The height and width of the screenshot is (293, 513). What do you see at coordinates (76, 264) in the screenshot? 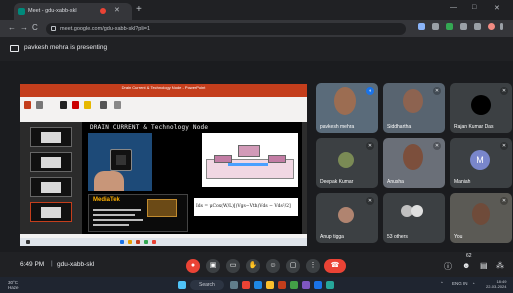
I see `meeting-code: gdu-xabb-skl` at bounding box center [76, 264].